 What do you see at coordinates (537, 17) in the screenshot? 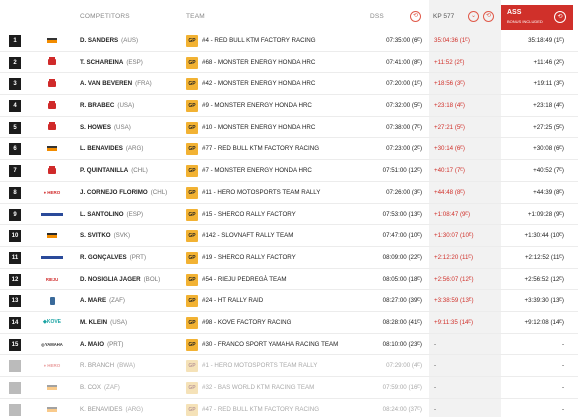
I see `ass-header: ASS BONUS INCLUDED ⟲` at bounding box center [537, 17].